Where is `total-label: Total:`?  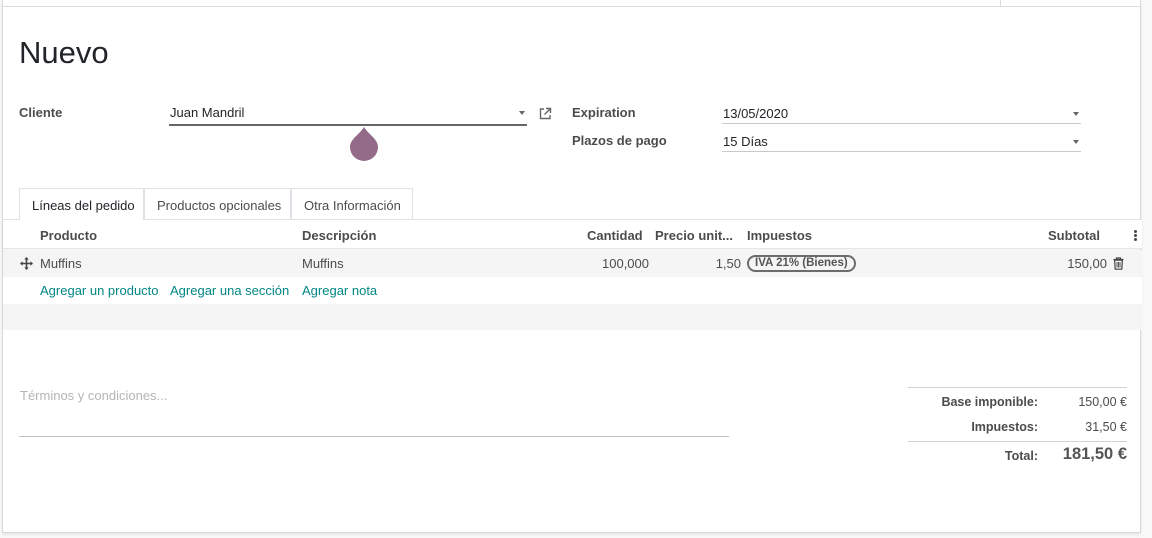 total-label: Total: is located at coordinates (1021, 456).